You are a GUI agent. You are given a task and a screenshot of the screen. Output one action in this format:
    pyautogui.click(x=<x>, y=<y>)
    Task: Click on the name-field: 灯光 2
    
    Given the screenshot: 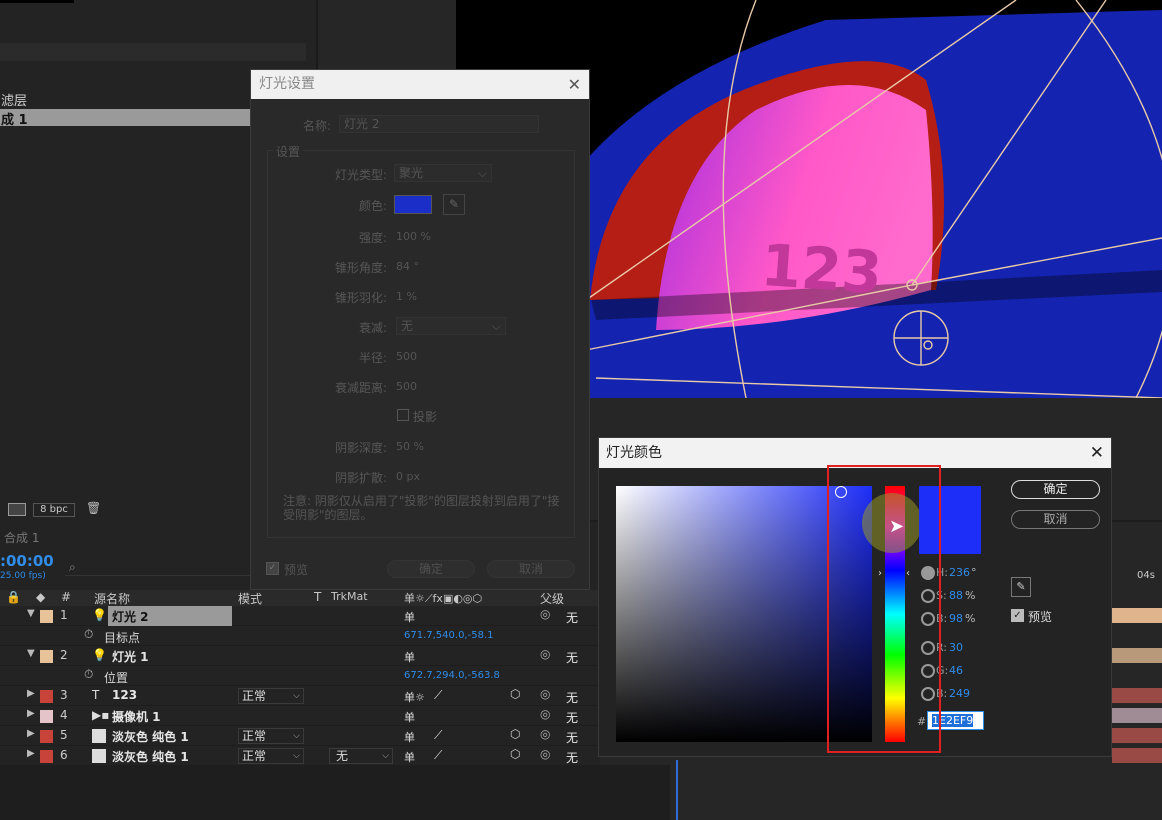 What is the action you would take?
    pyautogui.click(x=439, y=124)
    